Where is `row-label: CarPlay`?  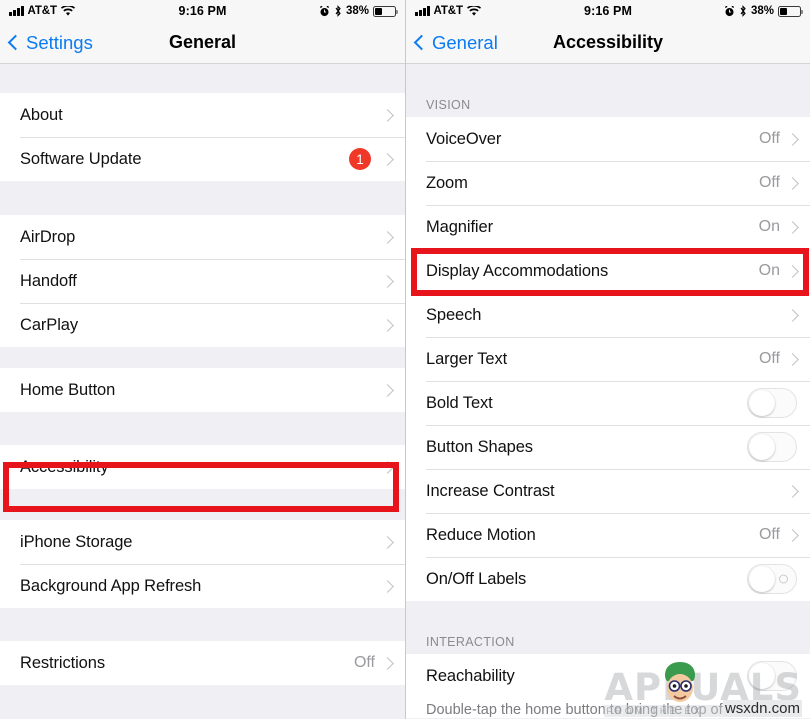 row-label: CarPlay is located at coordinates (49, 324).